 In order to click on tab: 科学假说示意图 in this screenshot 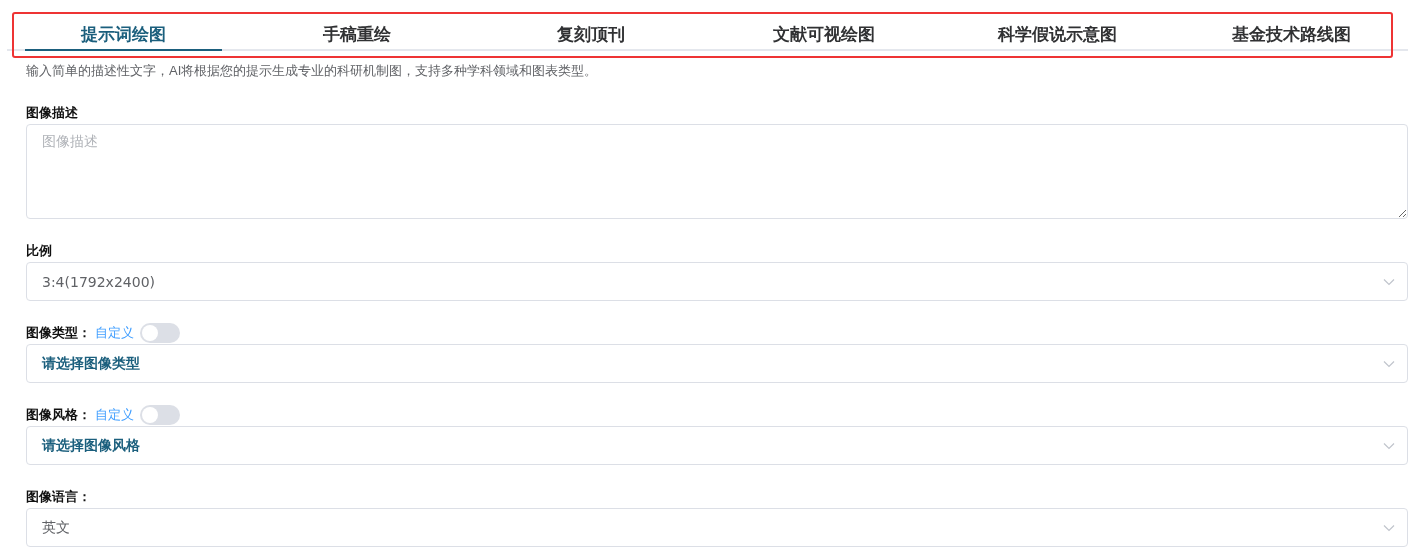, I will do `click(1058, 31)`.